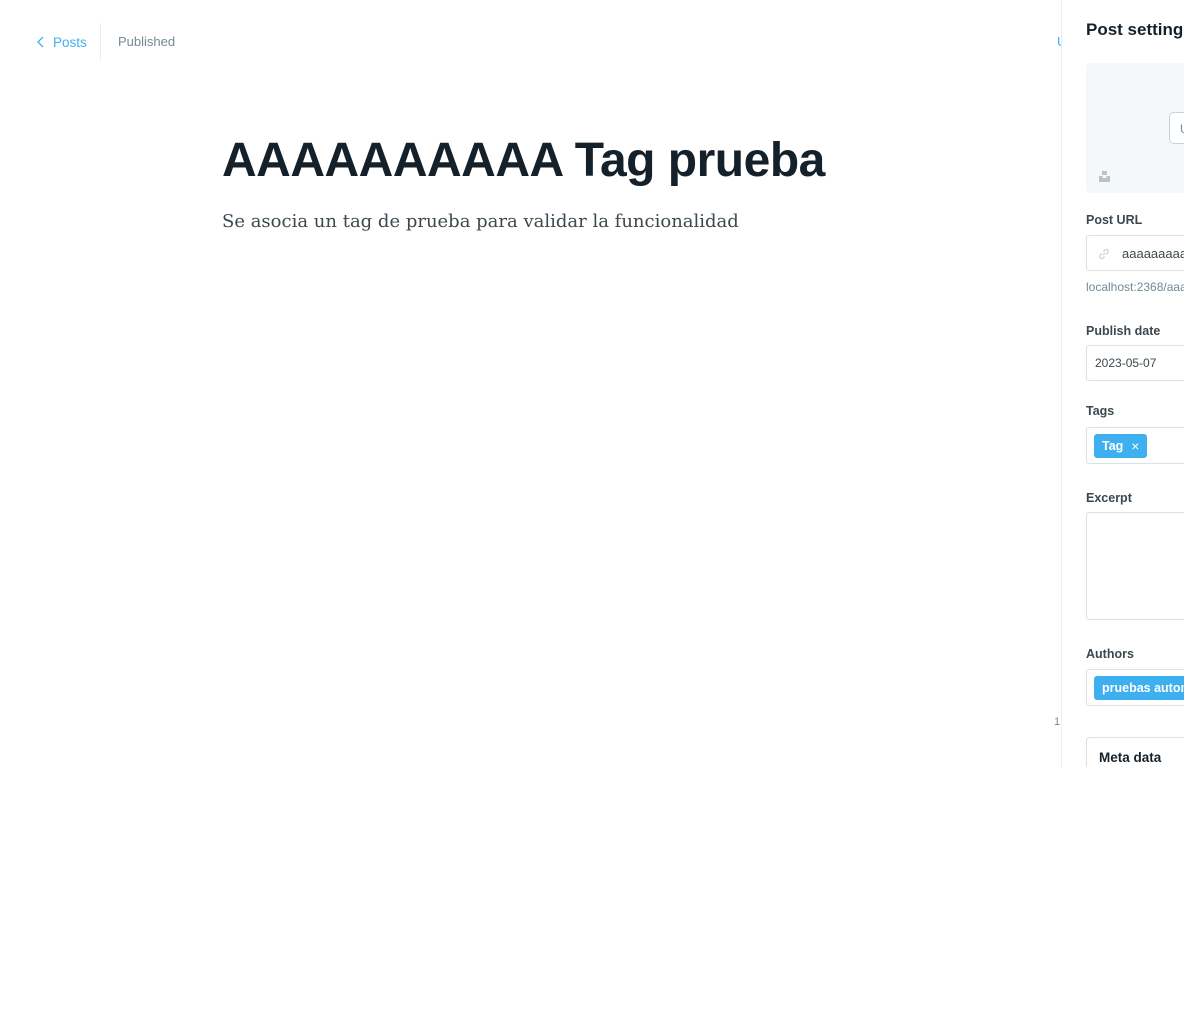 The image size is (1184, 1020). Describe the element at coordinates (1114, 220) in the screenshot. I see `post-url-label: Post URL` at that location.